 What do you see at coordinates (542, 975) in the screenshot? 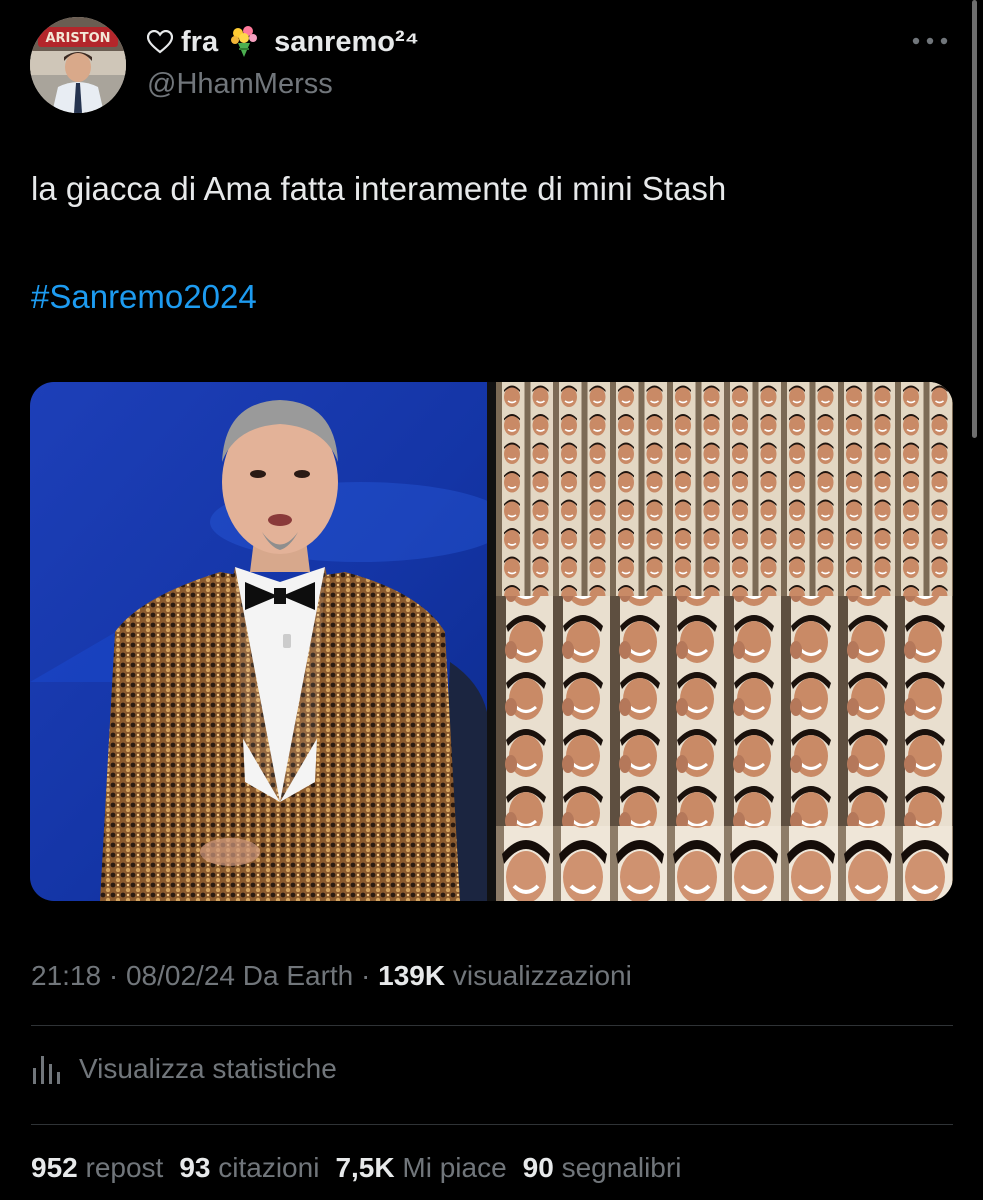
I see `views-label: visualizzazioni` at bounding box center [542, 975].